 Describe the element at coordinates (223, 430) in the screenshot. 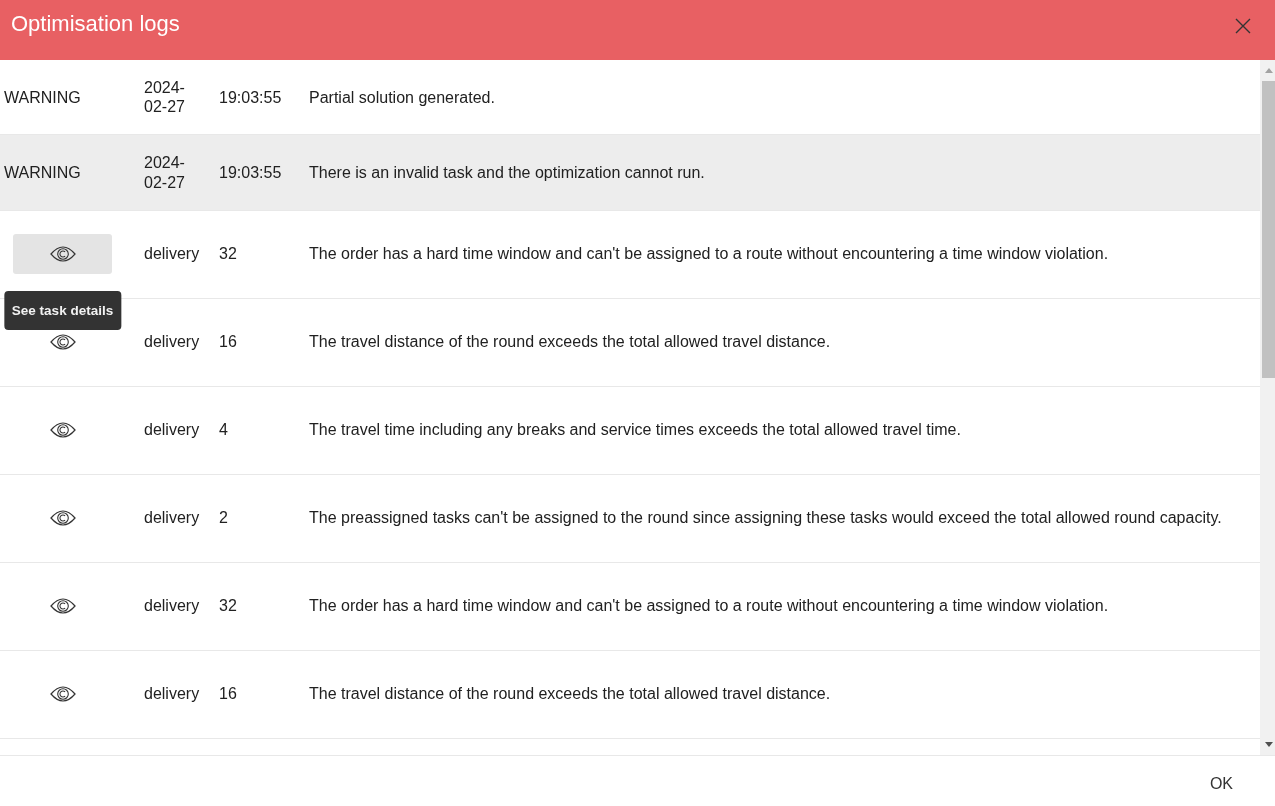

I see `task-number: 4` at that location.